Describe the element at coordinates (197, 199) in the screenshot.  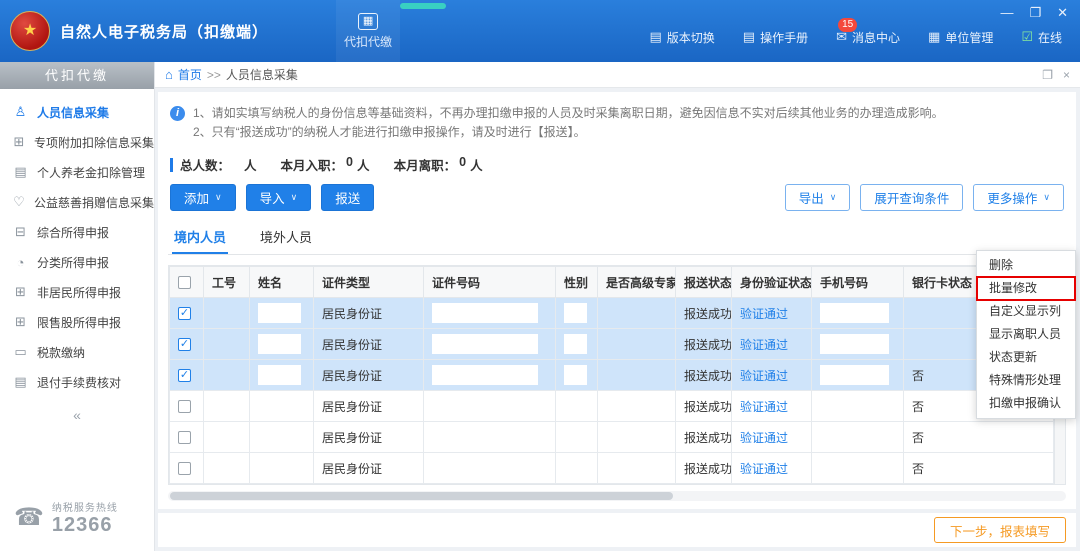
I see `button-label: 添加` at that location.